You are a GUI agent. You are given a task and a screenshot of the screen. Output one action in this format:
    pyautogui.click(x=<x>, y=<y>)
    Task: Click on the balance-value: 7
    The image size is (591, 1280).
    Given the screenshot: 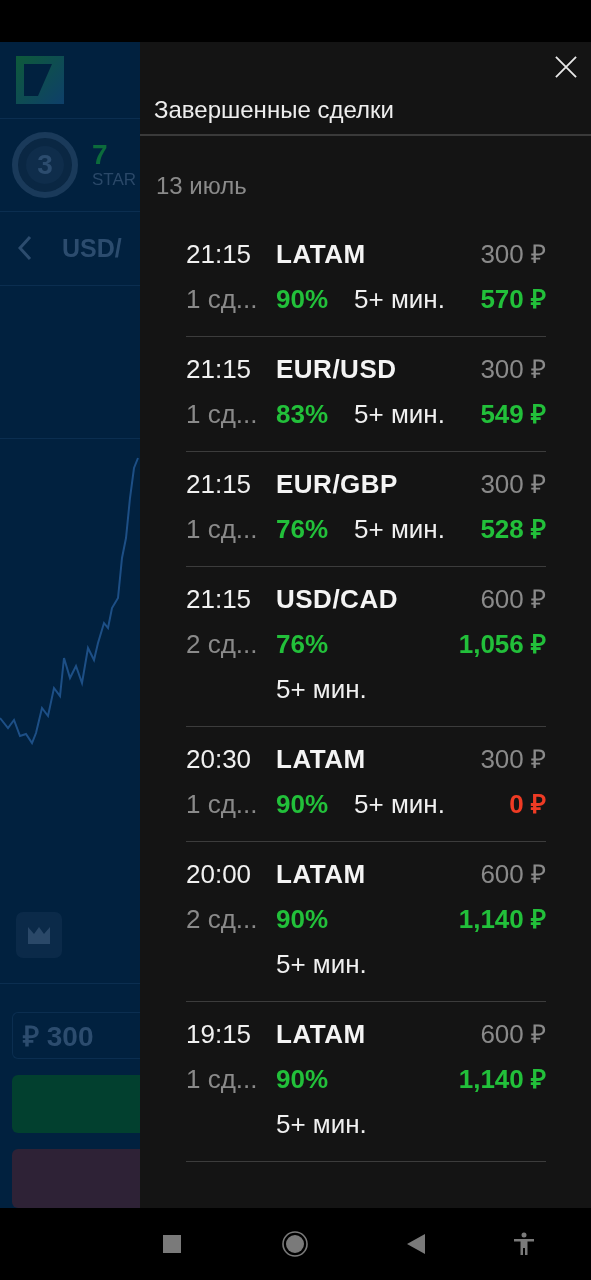 What is the action you would take?
    pyautogui.click(x=100, y=155)
    